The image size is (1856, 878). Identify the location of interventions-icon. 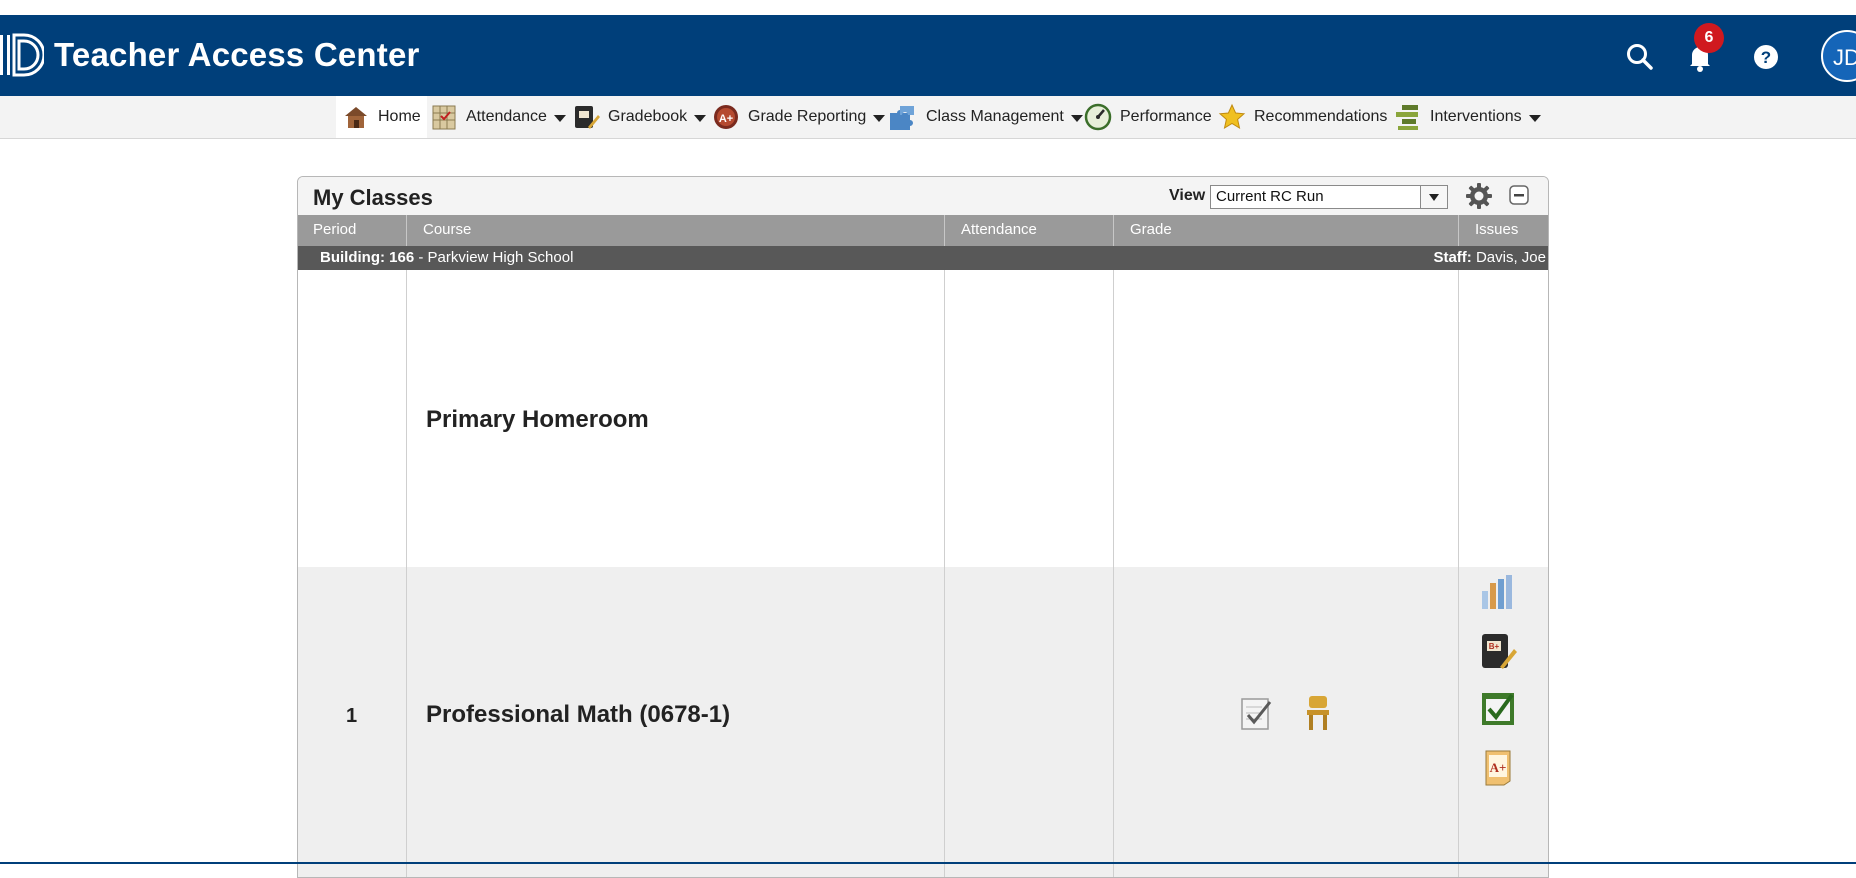
(1407, 117).